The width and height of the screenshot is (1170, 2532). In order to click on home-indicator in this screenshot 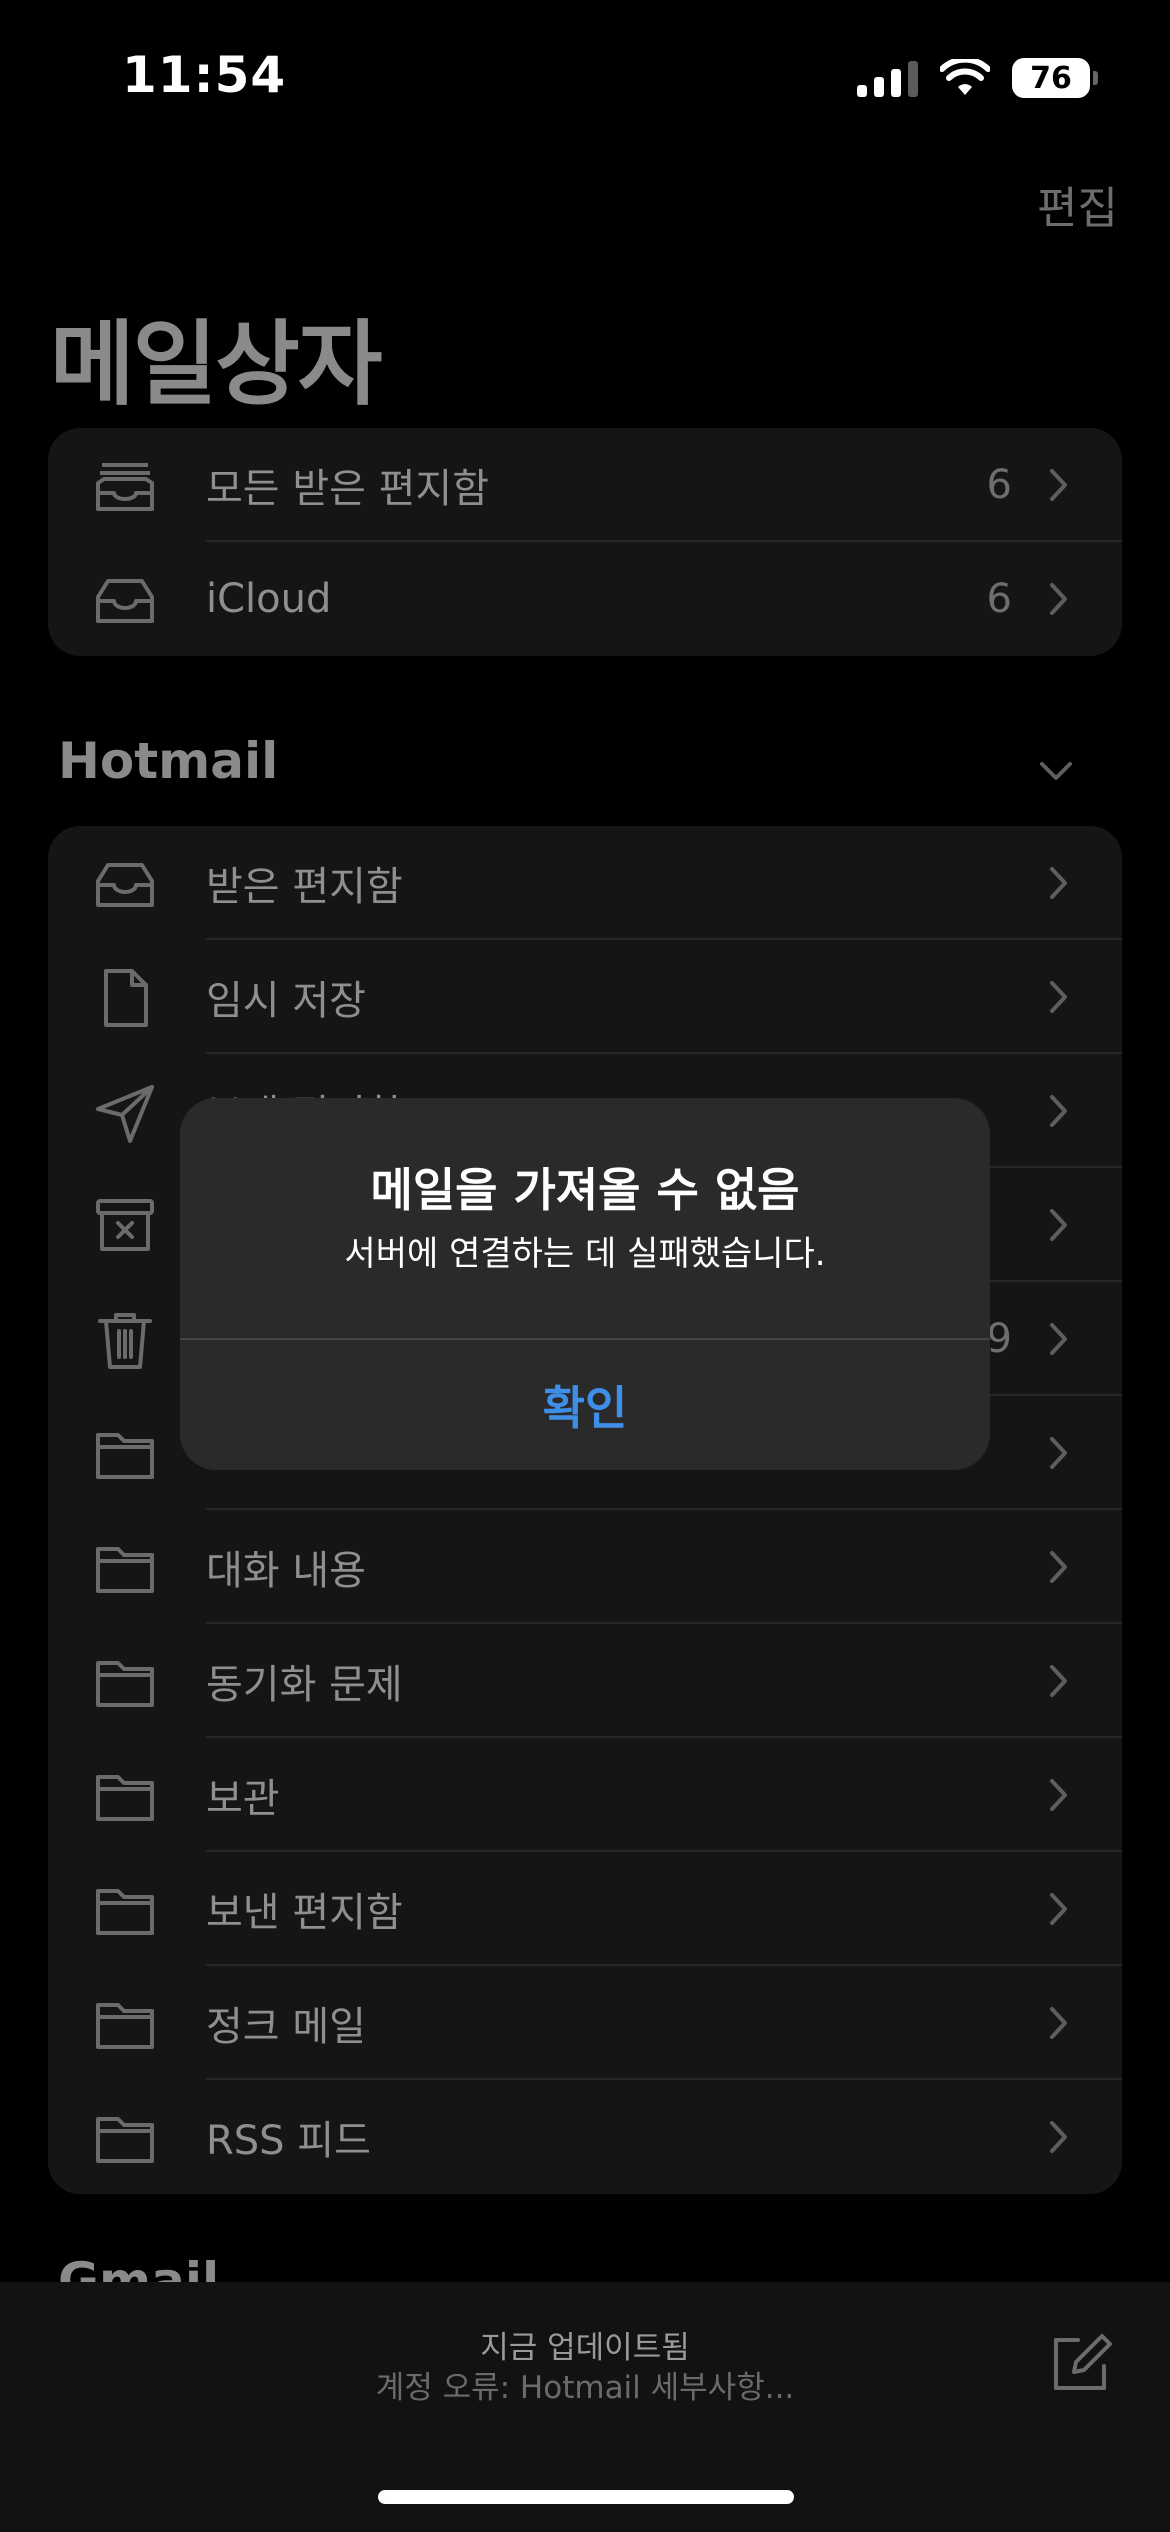, I will do `click(586, 2497)`.